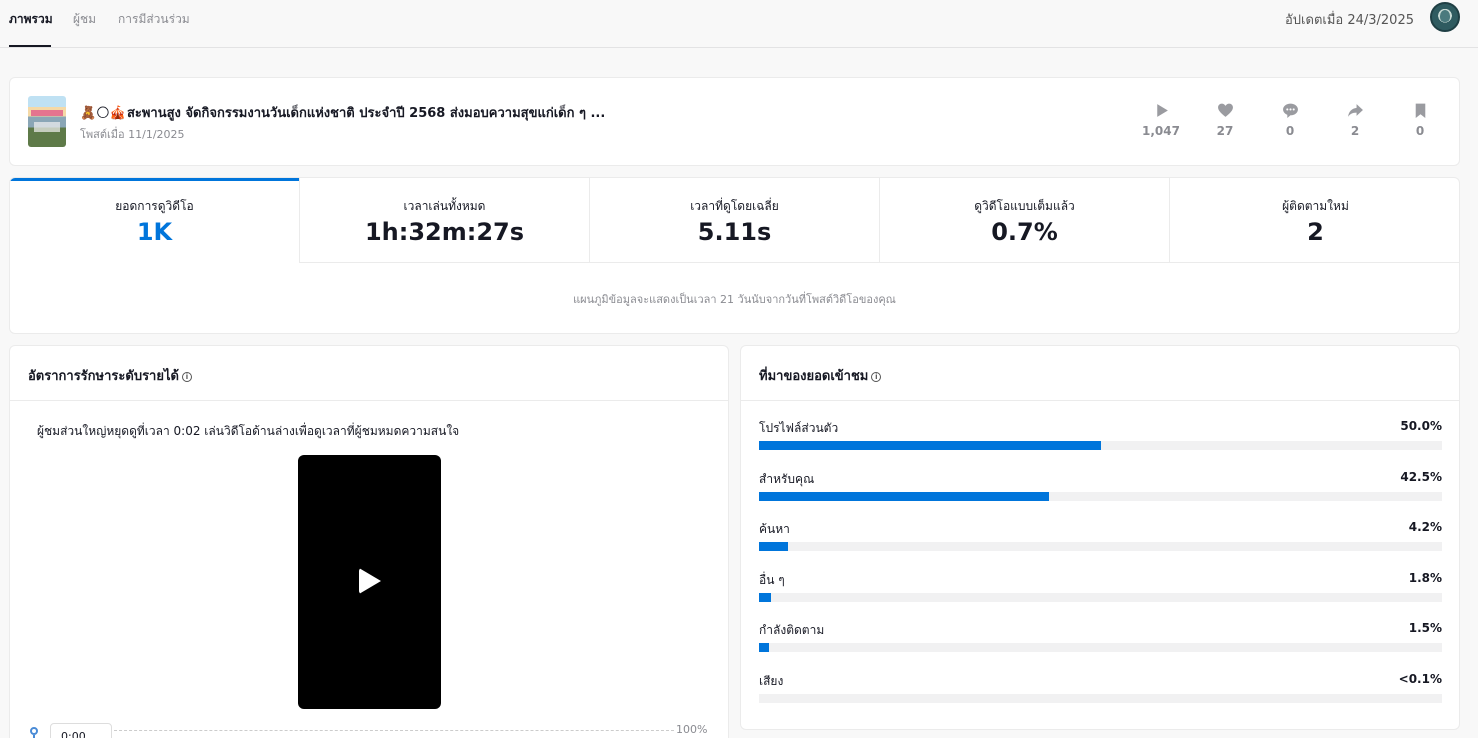 The height and width of the screenshot is (738, 1478). I want to click on share-icon, so click(1355, 110).